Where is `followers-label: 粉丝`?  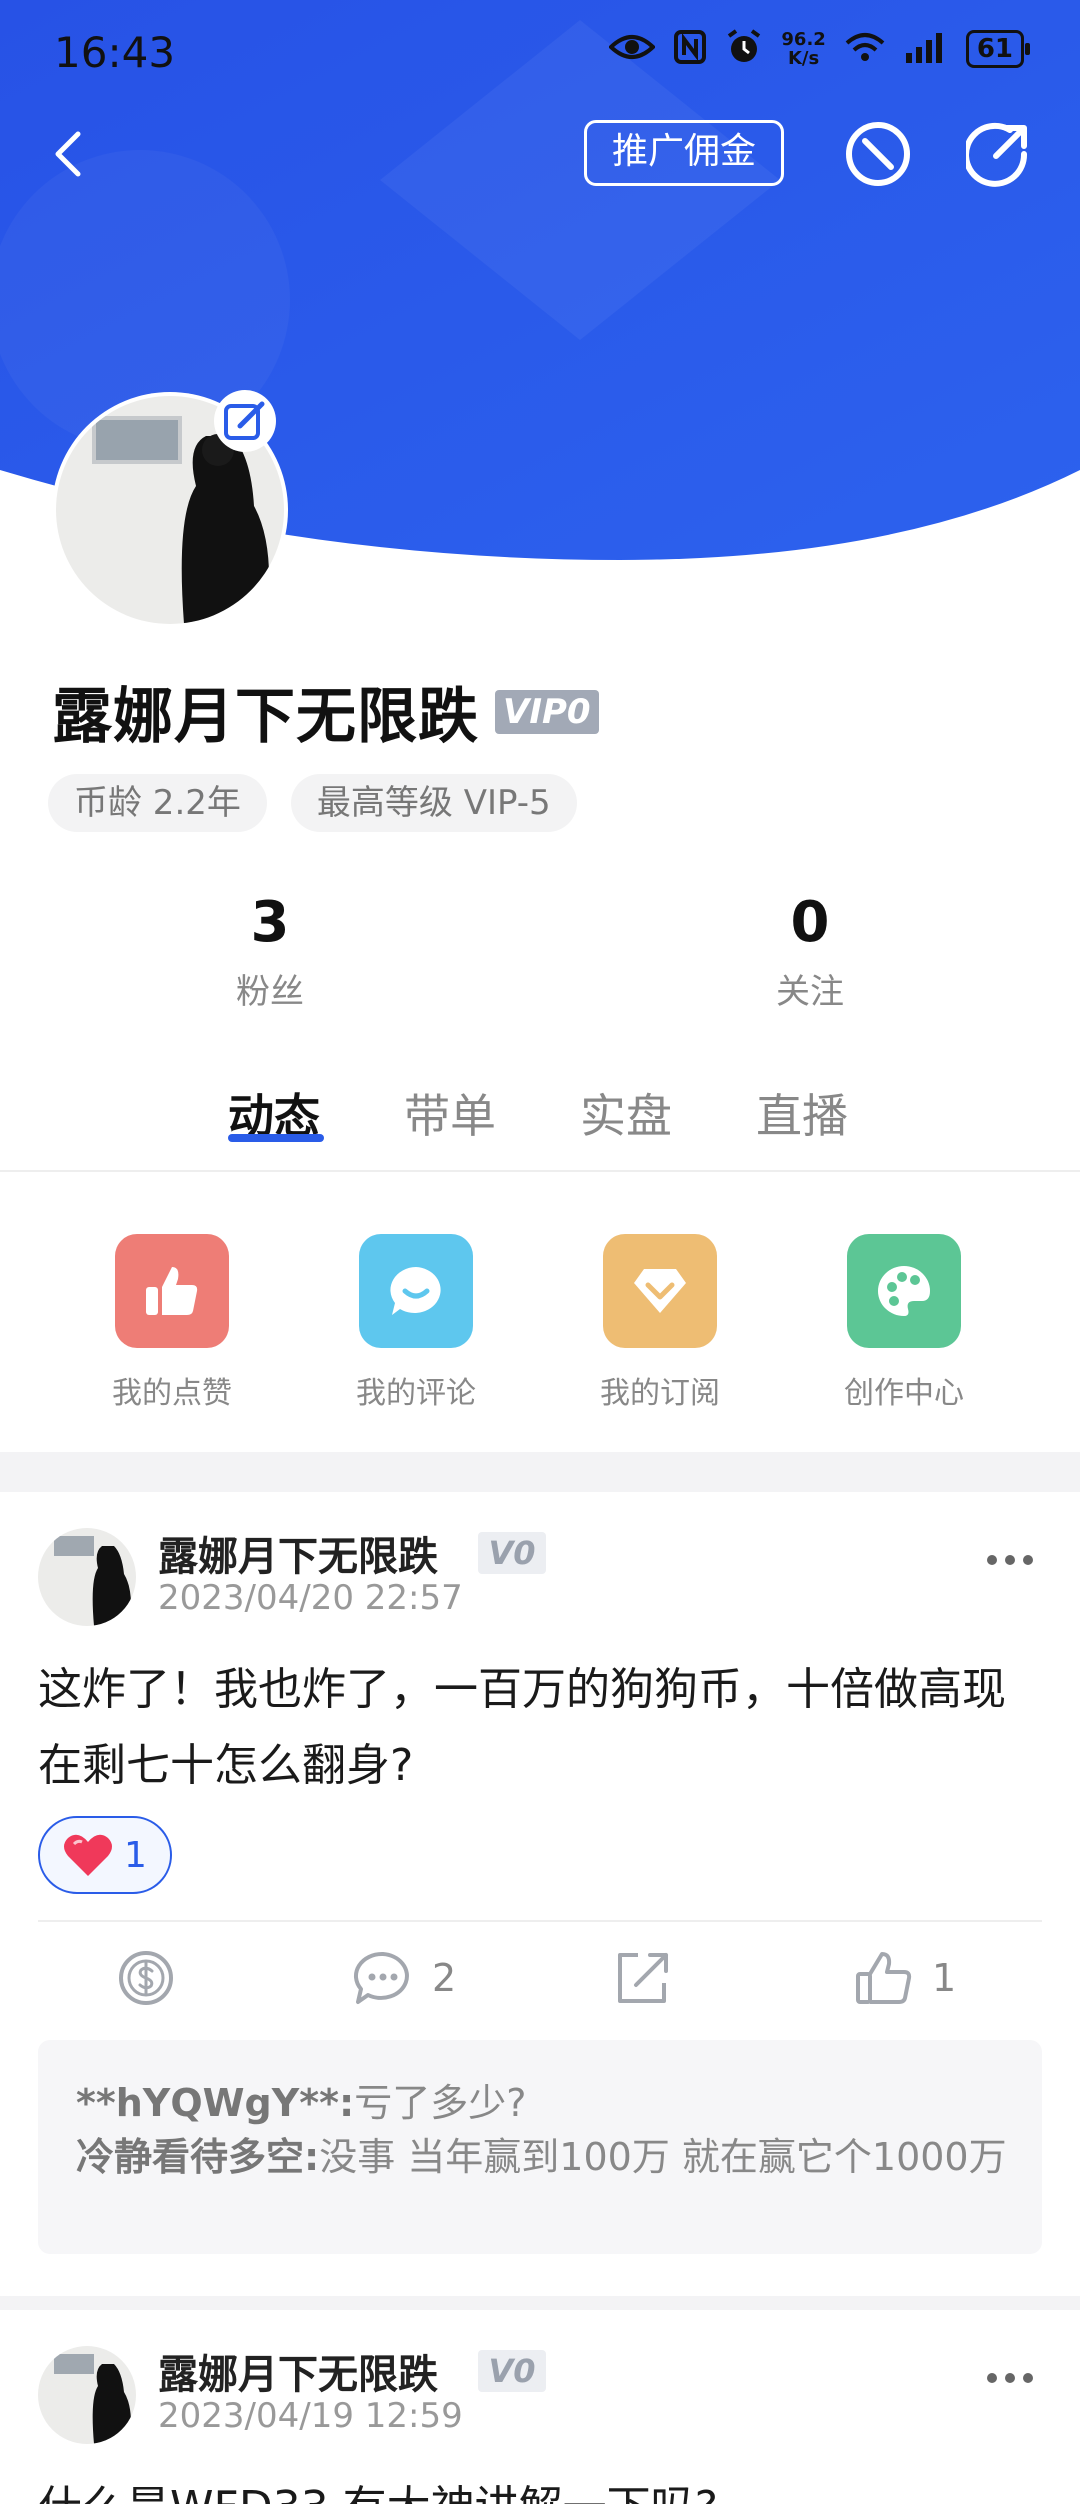 followers-label: 粉丝 is located at coordinates (270, 992).